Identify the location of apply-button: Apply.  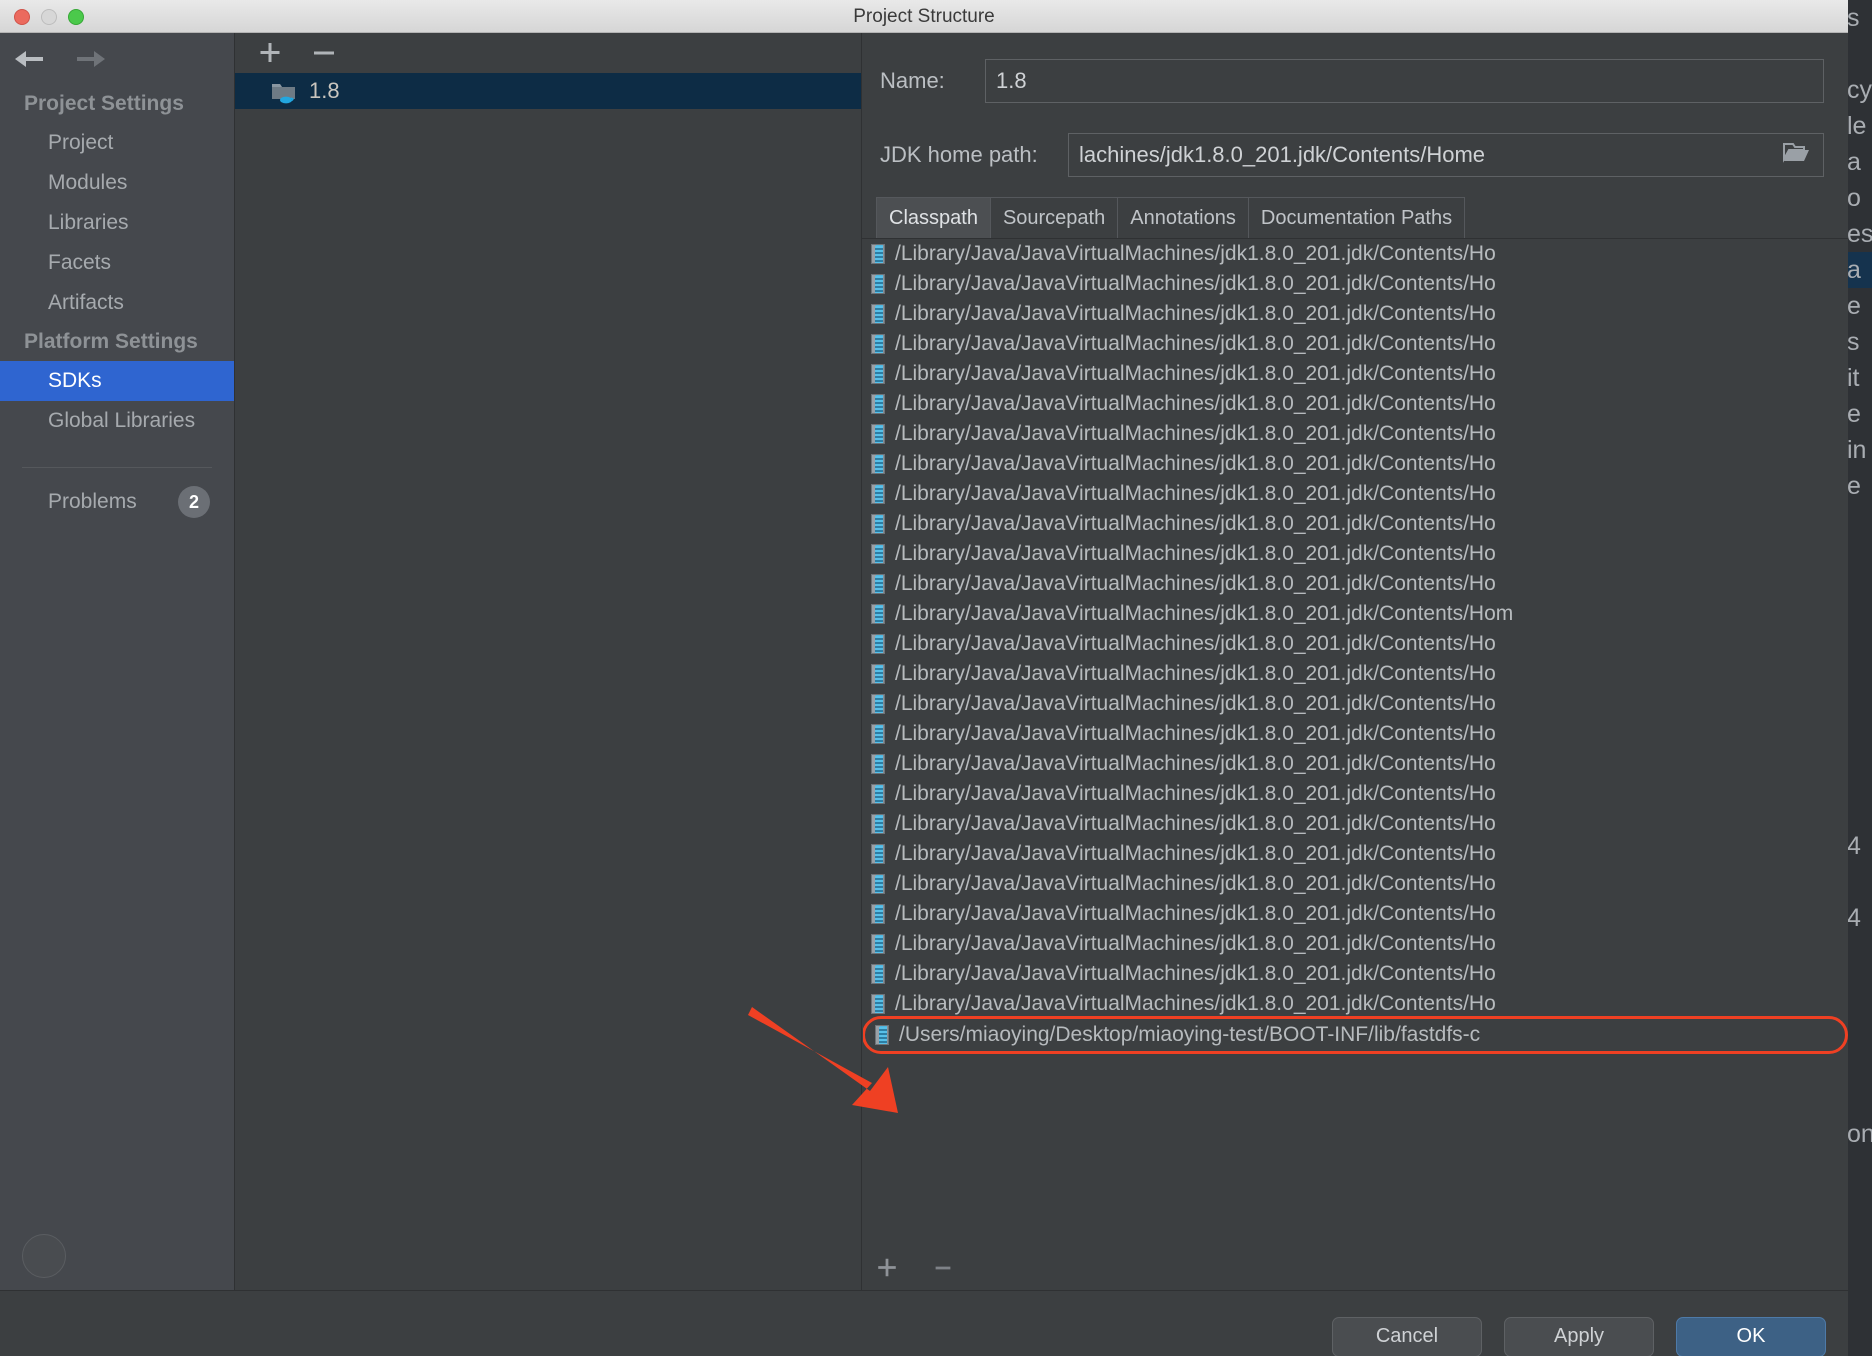
(1579, 1336).